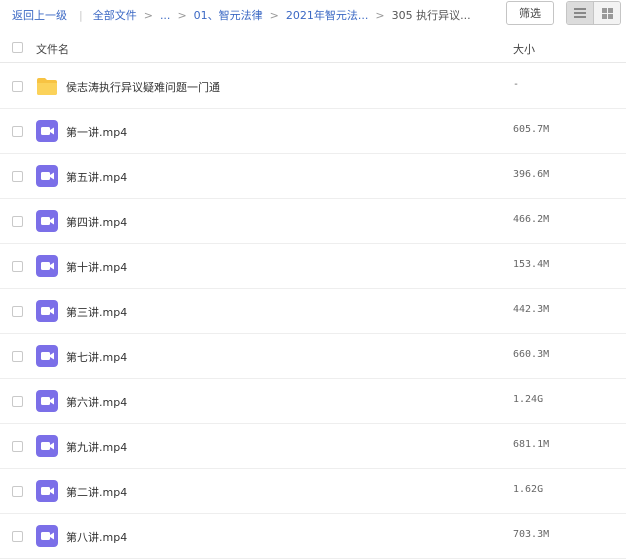  Describe the element at coordinates (39, 15) in the screenshot. I see `back-link: 返回上一级` at that location.